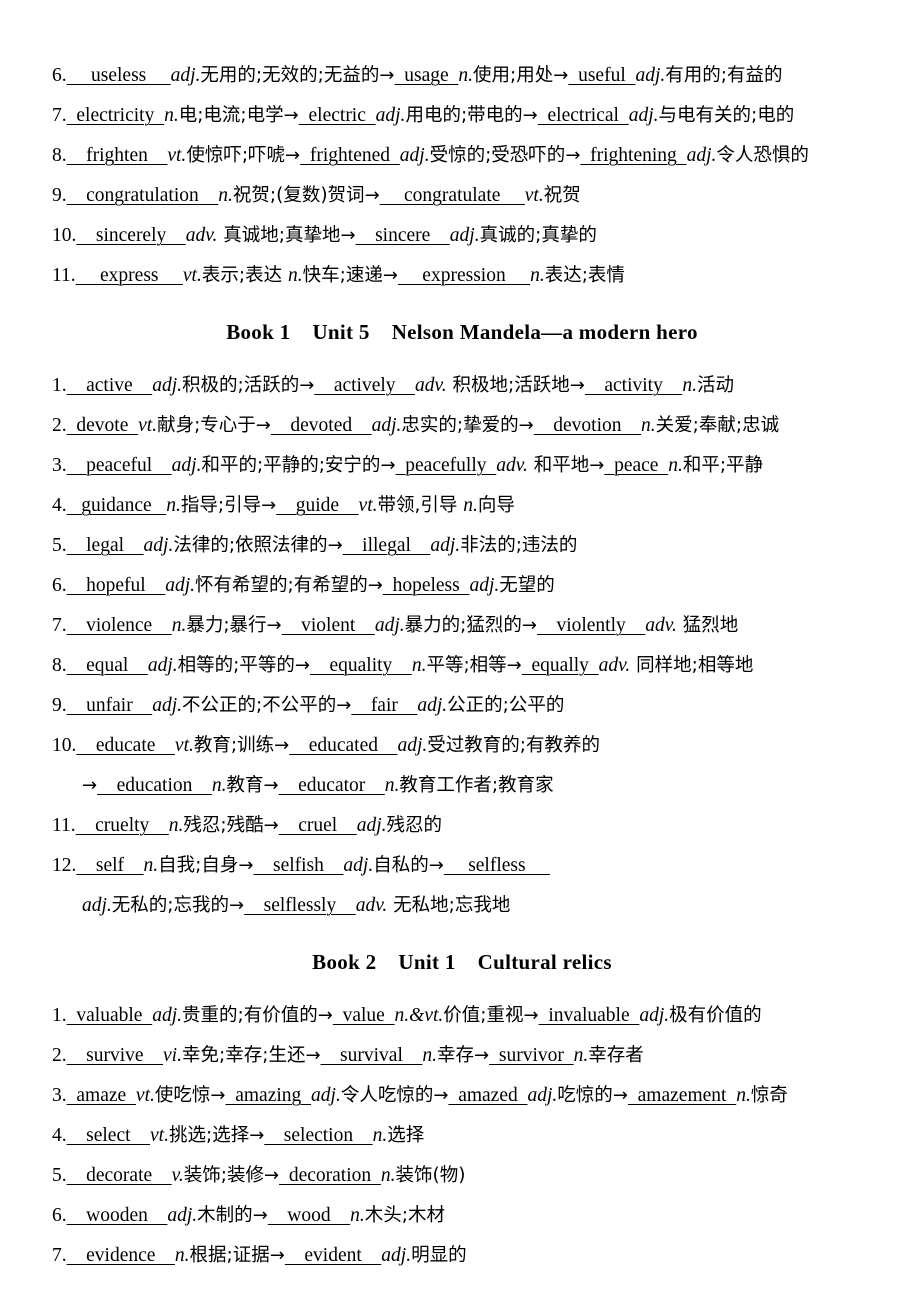  I want to click on answer-blank: selfless, so click(497, 865).